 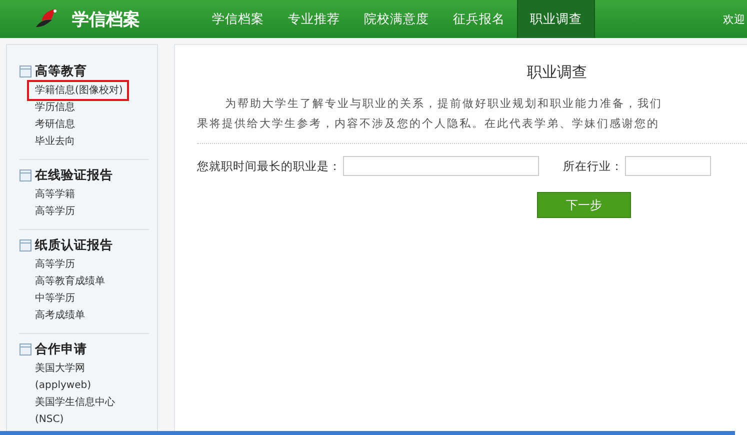 What do you see at coordinates (61, 71) in the screenshot?
I see `section-heading: 高等教育` at bounding box center [61, 71].